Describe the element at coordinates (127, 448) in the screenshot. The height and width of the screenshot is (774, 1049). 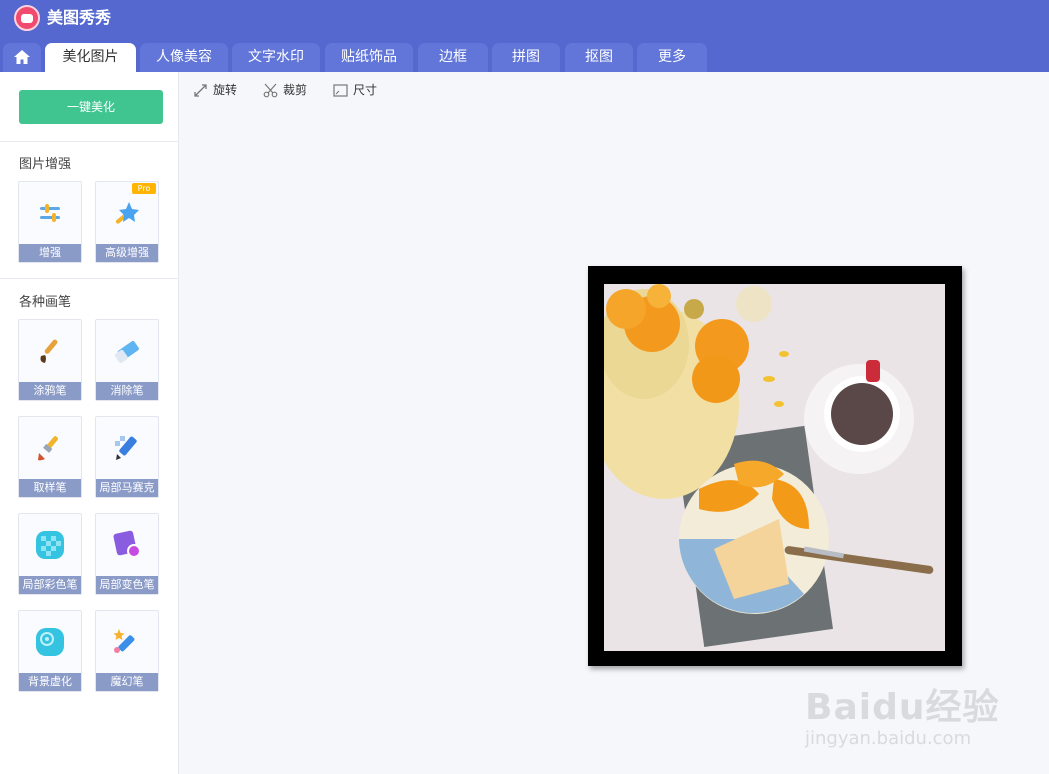
I see `mosaic-pen-icon` at that location.